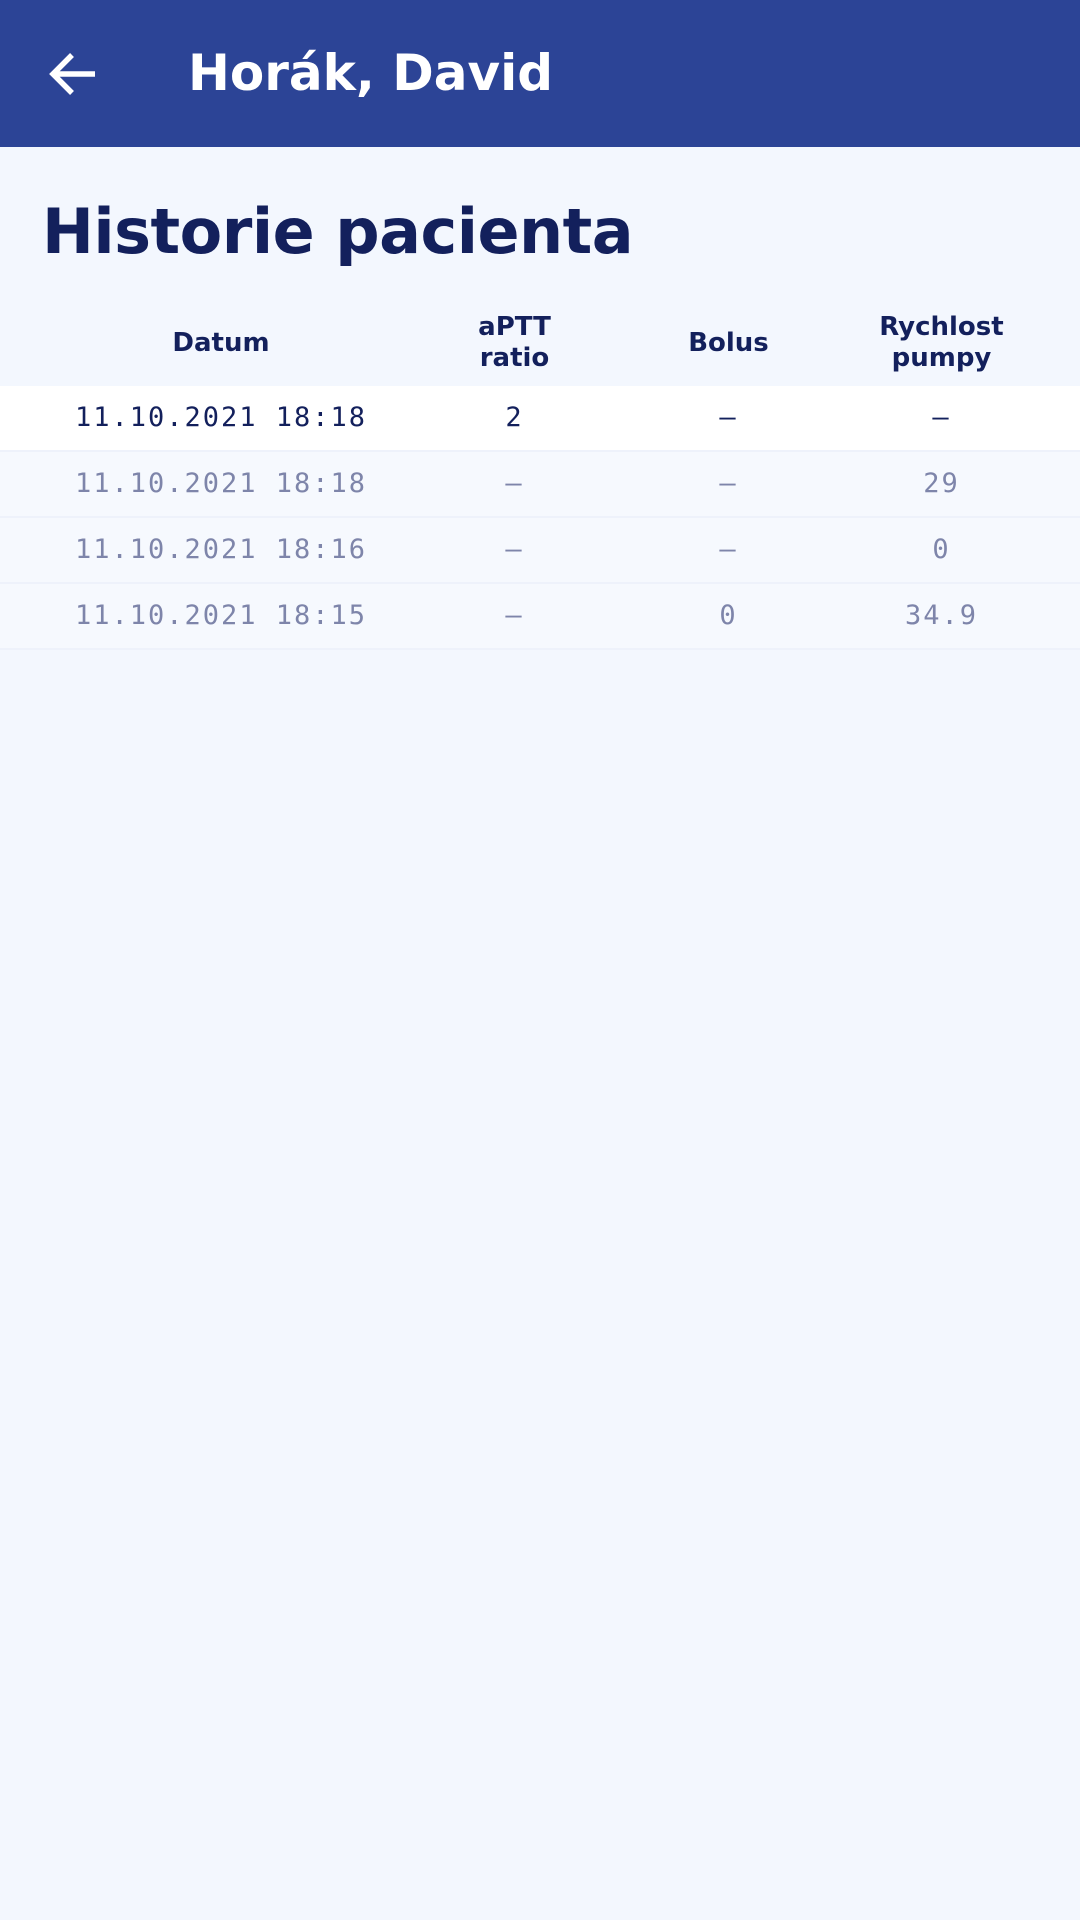 The height and width of the screenshot is (1920, 1080). Describe the element at coordinates (941, 615) in the screenshot. I see `cell-rate: 34.9` at that location.